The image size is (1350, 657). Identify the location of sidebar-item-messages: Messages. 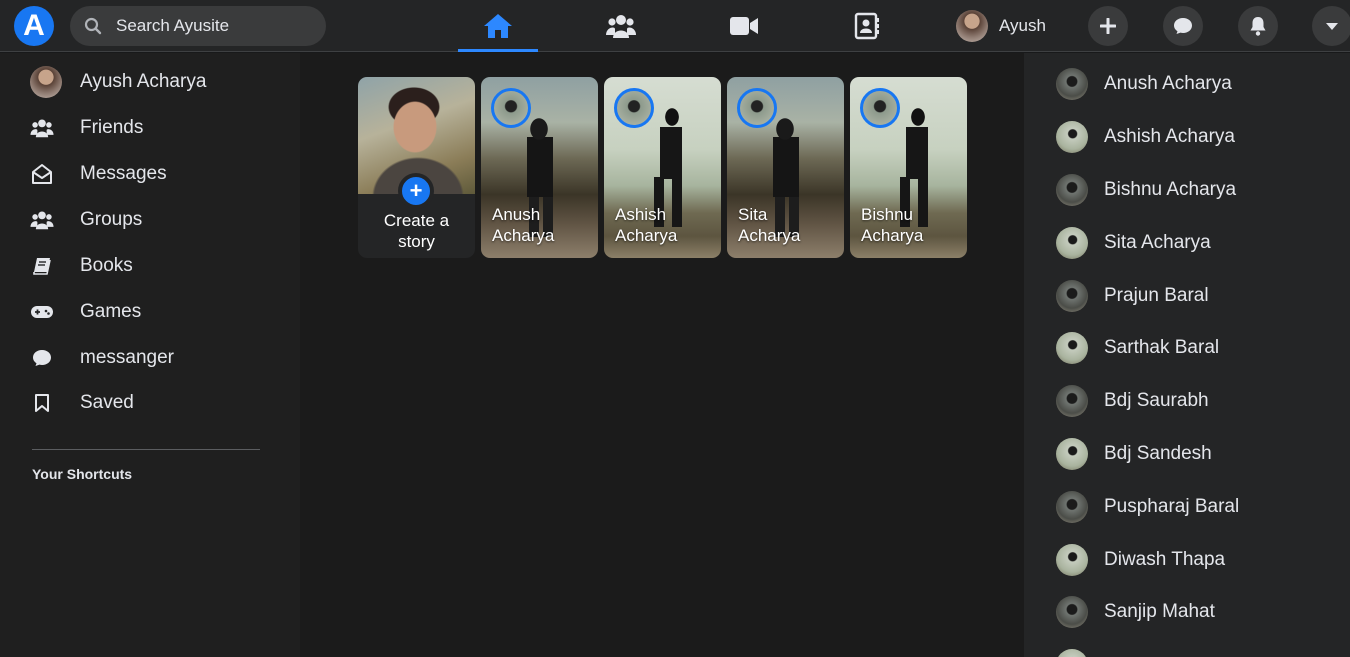
(160, 174).